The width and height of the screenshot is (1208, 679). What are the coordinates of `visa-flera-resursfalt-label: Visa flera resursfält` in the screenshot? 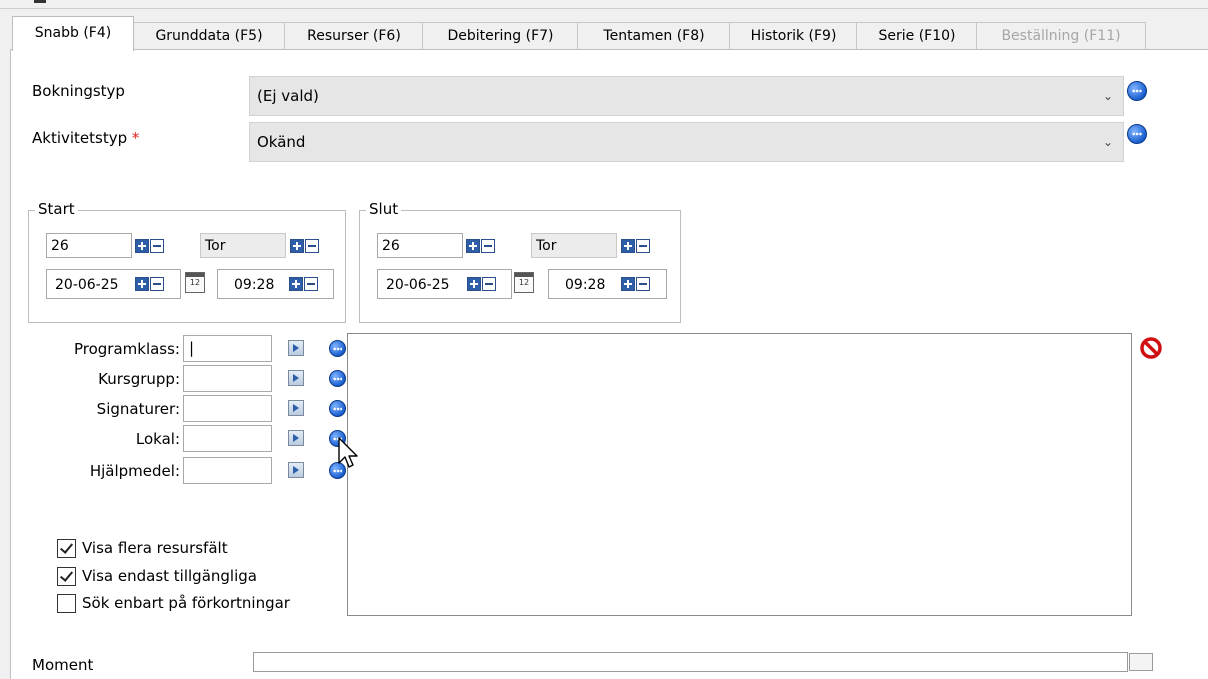 It's located at (155, 548).